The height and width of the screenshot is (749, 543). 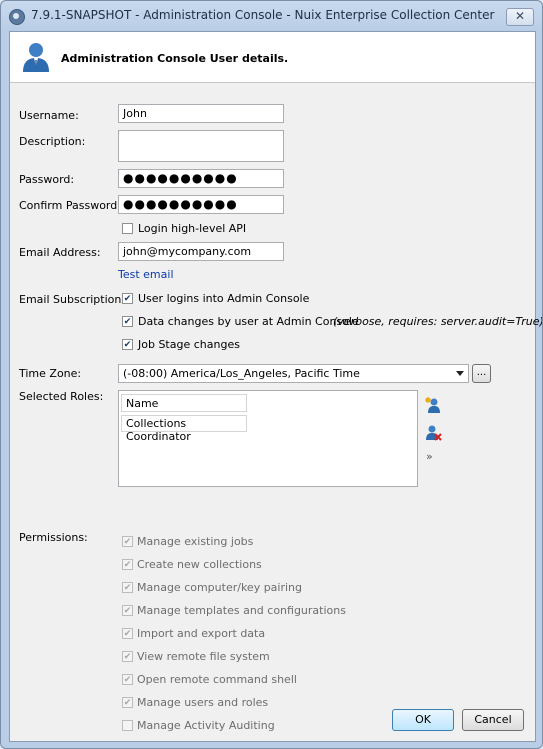 I want to click on subscription-checkbox-data-changes, so click(x=127, y=321).